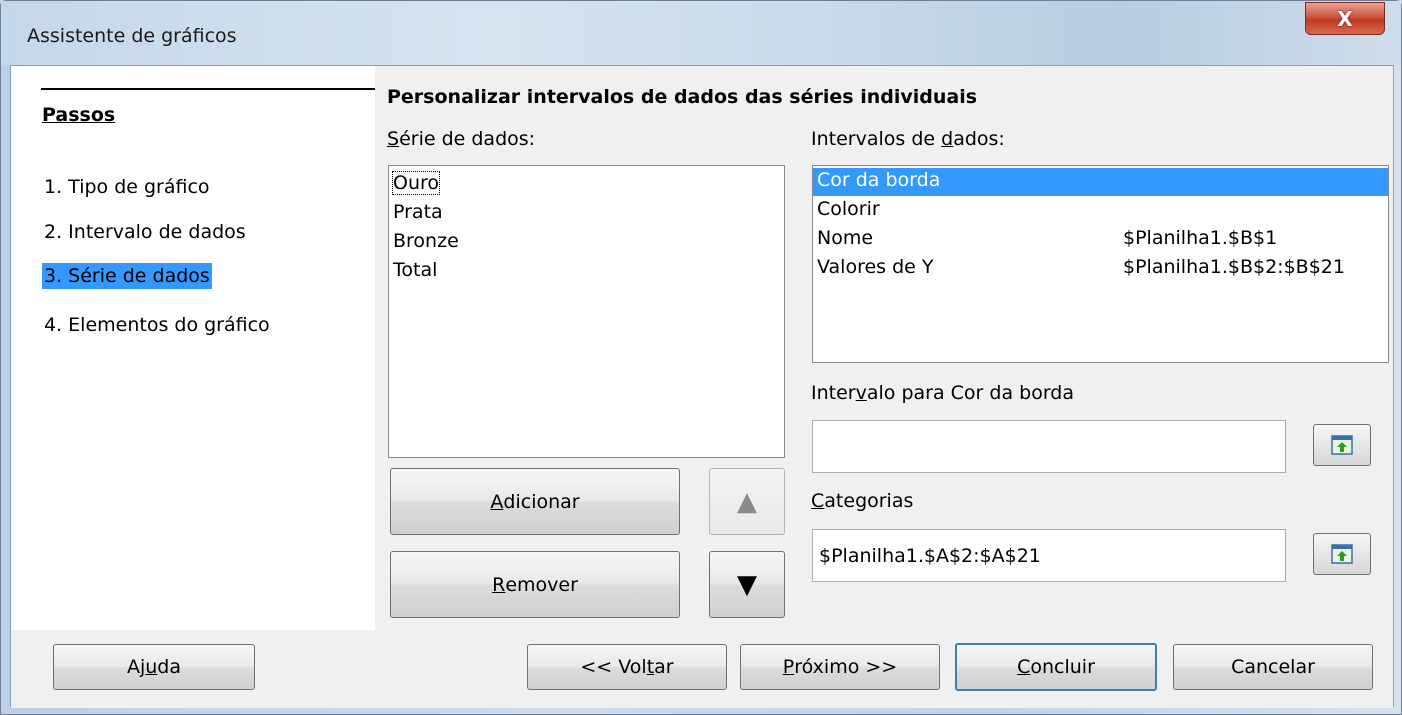 The width and height of the screenshot is (1402, 715). I want to click on finish-button: Concluir, so click(1056, 667).